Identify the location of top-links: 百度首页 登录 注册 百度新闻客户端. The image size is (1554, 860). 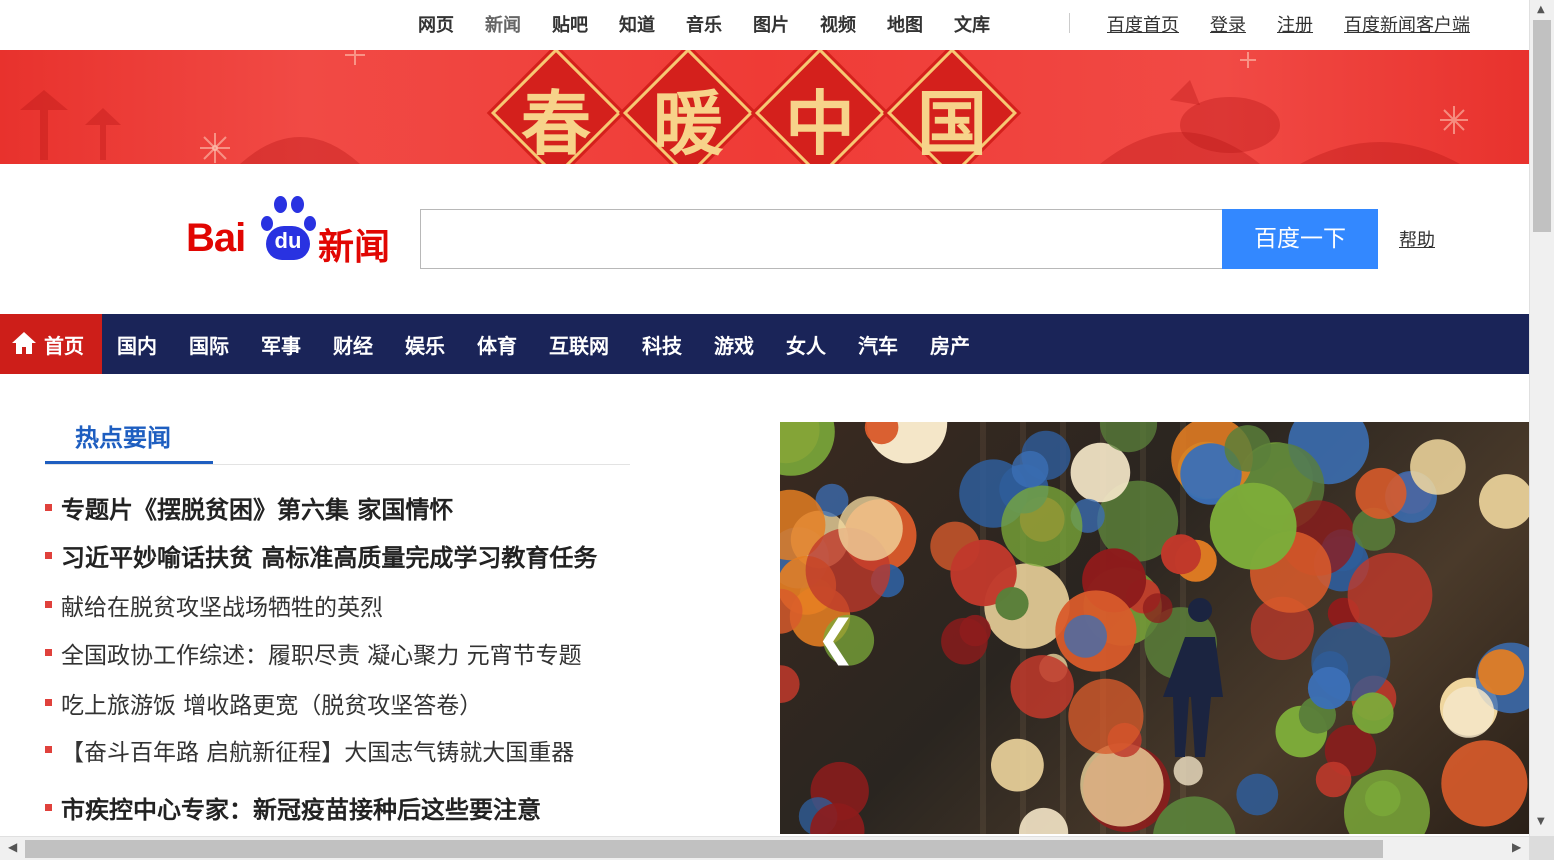
(1288, 24).